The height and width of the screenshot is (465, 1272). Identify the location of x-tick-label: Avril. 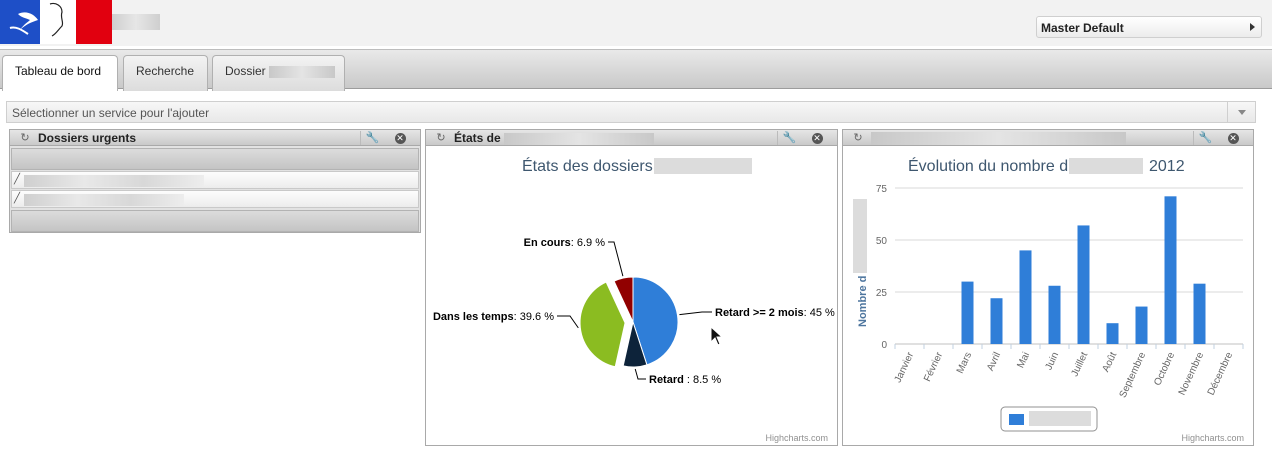
(994, 362).